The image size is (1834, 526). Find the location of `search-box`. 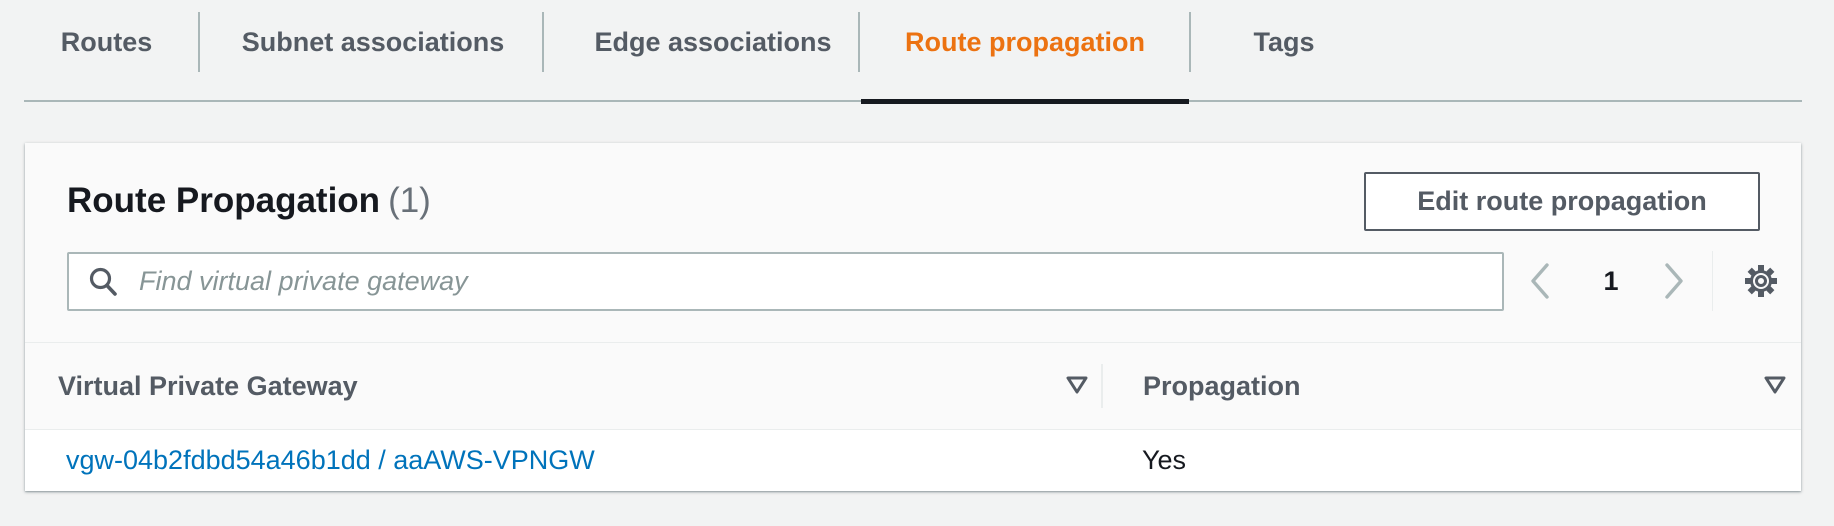

search-box is located at coordinates (785, 281).